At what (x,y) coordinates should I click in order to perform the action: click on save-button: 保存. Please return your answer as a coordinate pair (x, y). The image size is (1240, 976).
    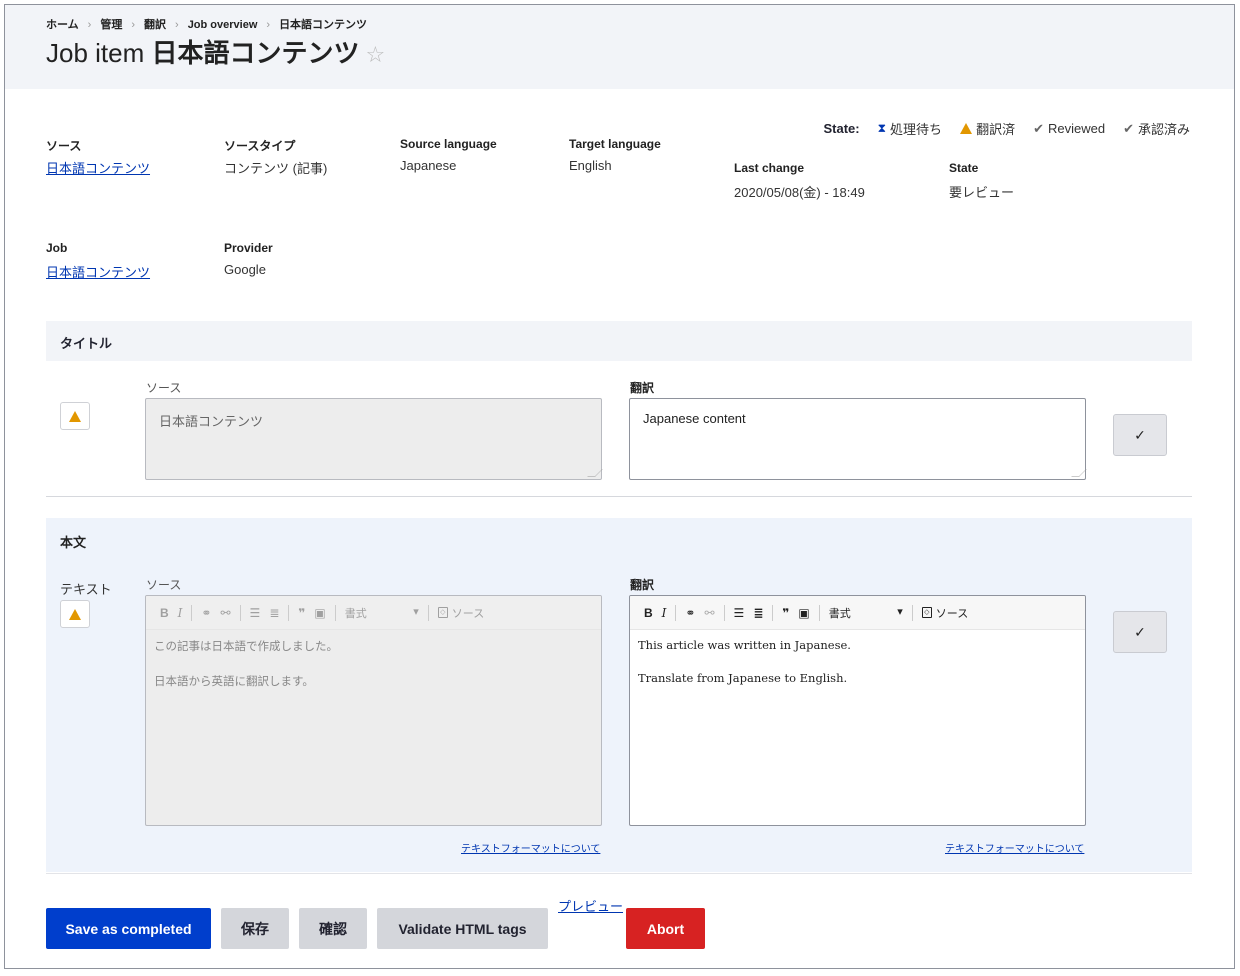
    Looking at the image, I should click on (255, 928).